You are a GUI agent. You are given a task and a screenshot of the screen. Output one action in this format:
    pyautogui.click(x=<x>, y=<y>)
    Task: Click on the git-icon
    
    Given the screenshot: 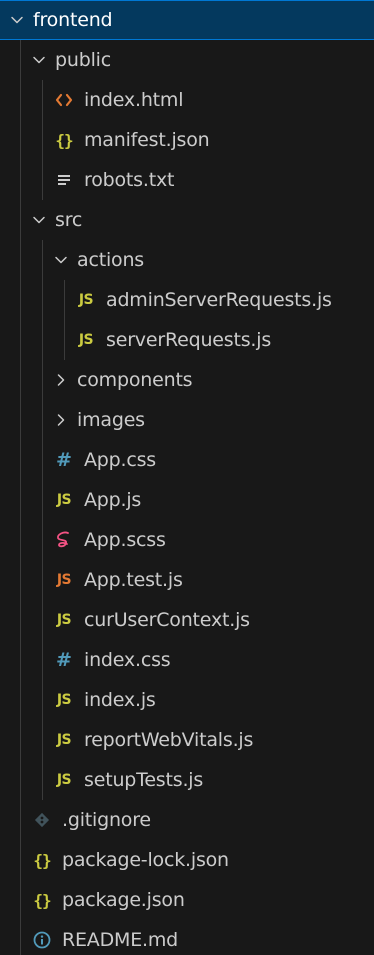 What is the action you would take?
    pyautogui.click(x=42, y=820)
    